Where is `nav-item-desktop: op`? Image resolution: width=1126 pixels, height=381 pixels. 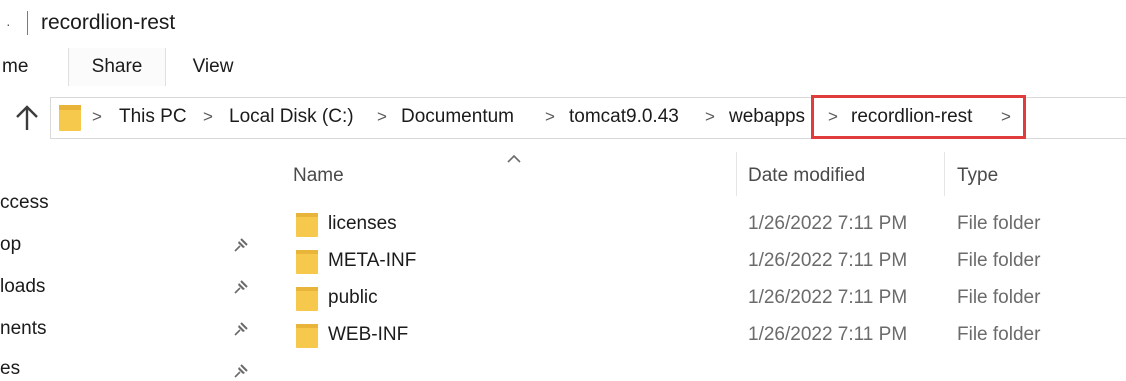 nav-item-desktop: op is located at coordinates (10, 245).